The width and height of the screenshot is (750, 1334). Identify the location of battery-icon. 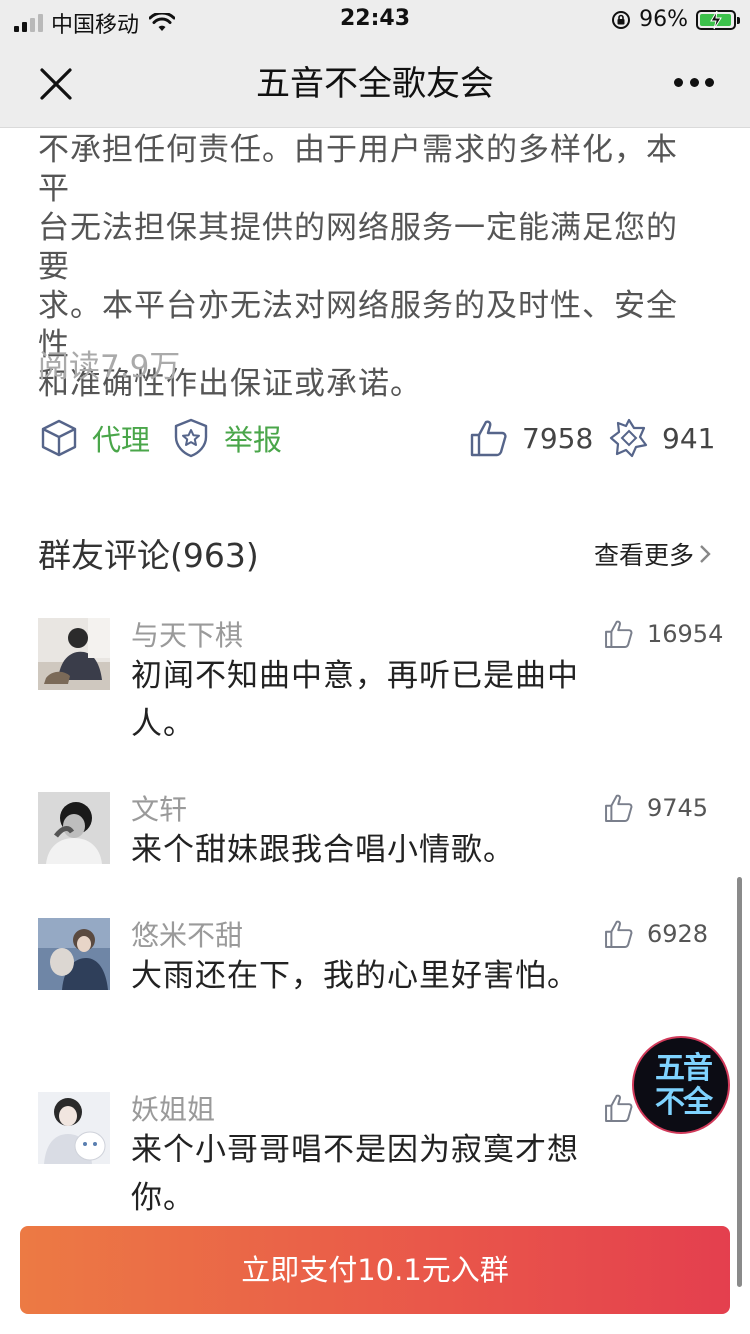
(718, 19).